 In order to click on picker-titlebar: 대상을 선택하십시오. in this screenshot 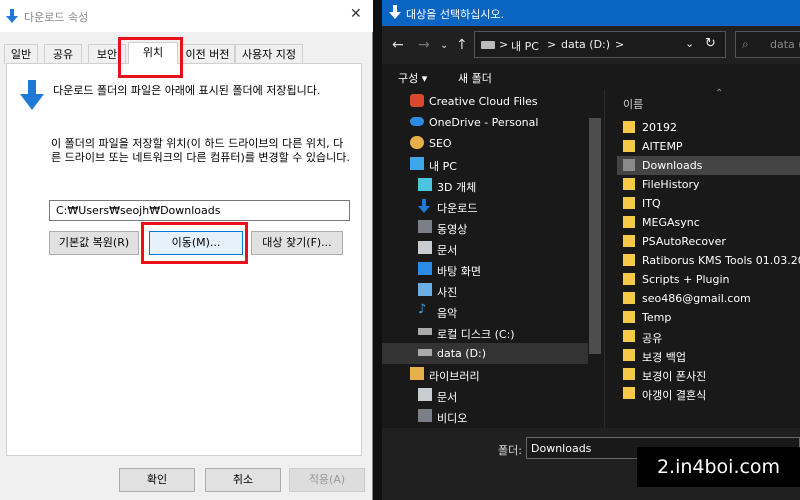, I will do `click(591, 13)`.